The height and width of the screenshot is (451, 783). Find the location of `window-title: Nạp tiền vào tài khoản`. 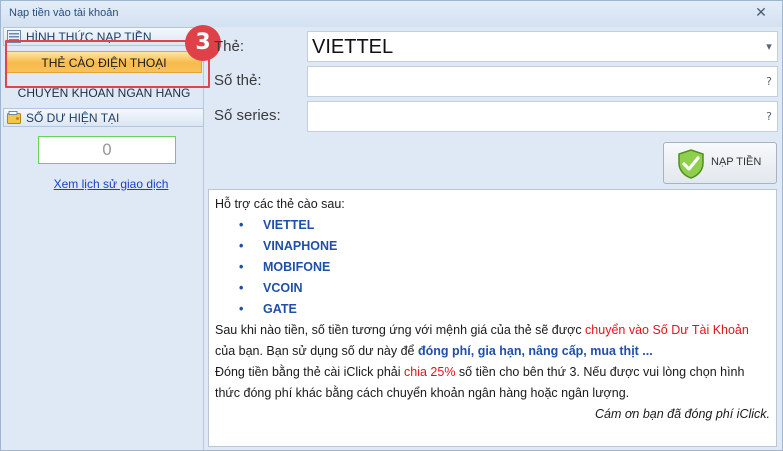

window-title: Nạp tiền vào tài khoản is located at coordinates (64, 13).